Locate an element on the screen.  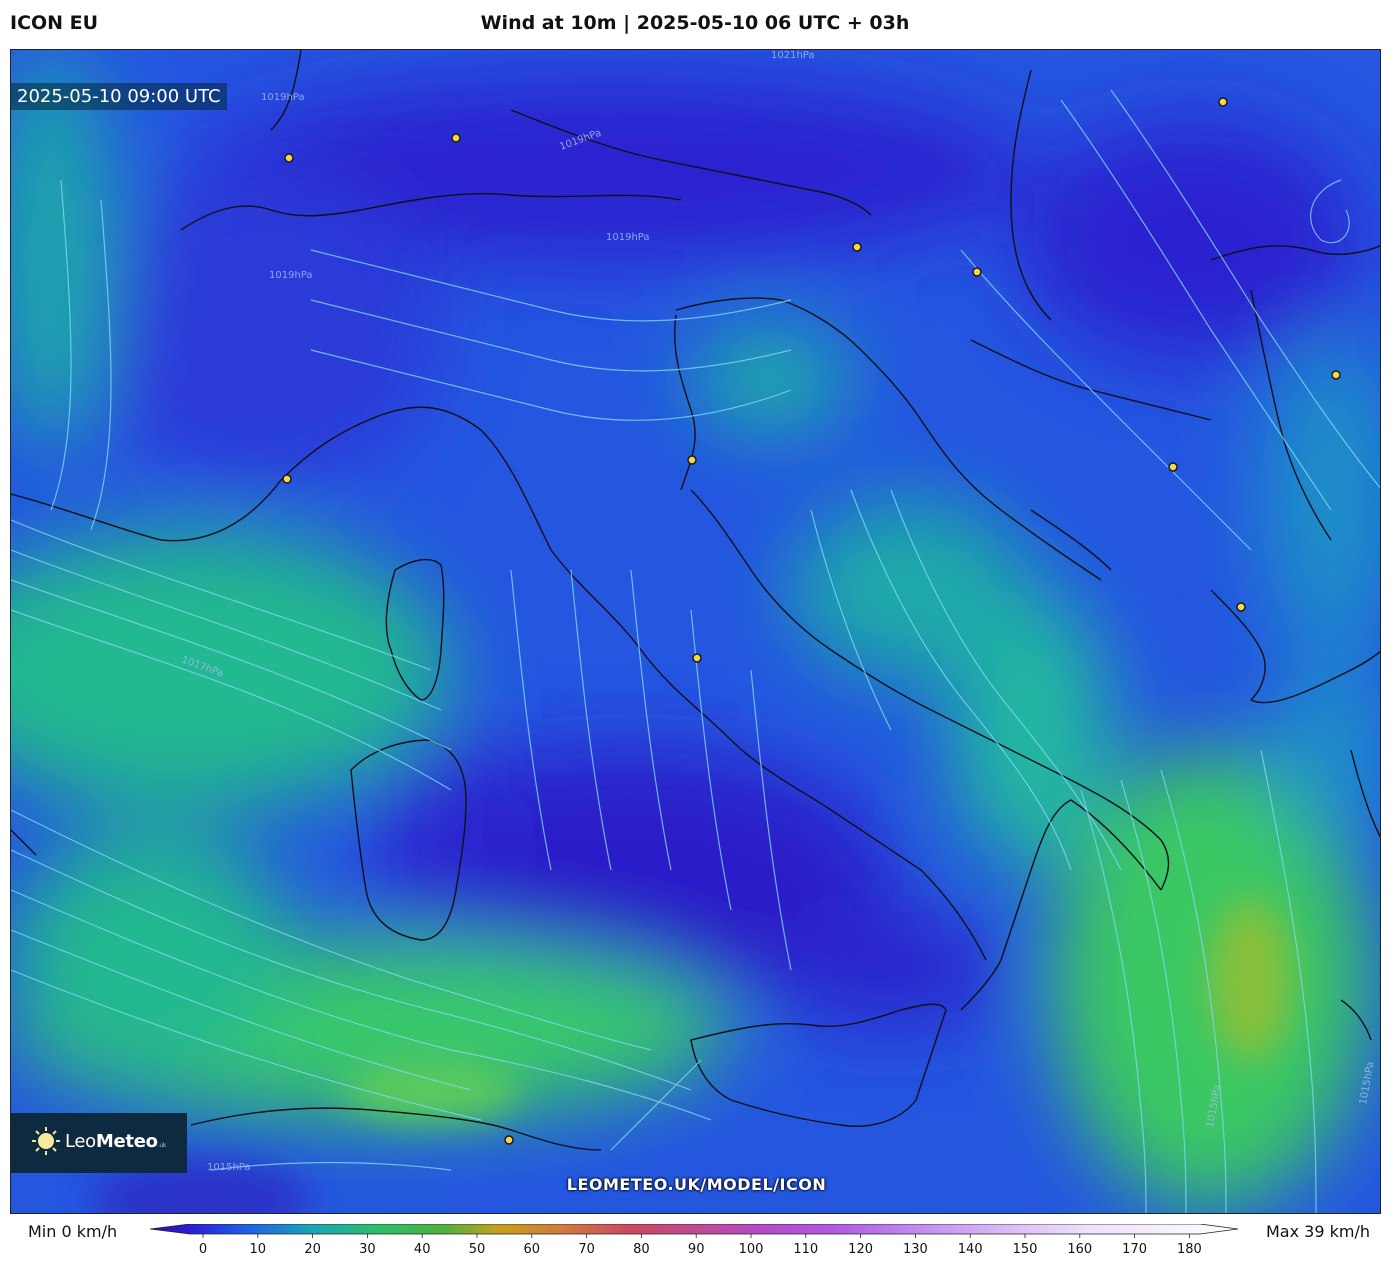
brand-name-light: Leo is located at coordinates (80, 1141).